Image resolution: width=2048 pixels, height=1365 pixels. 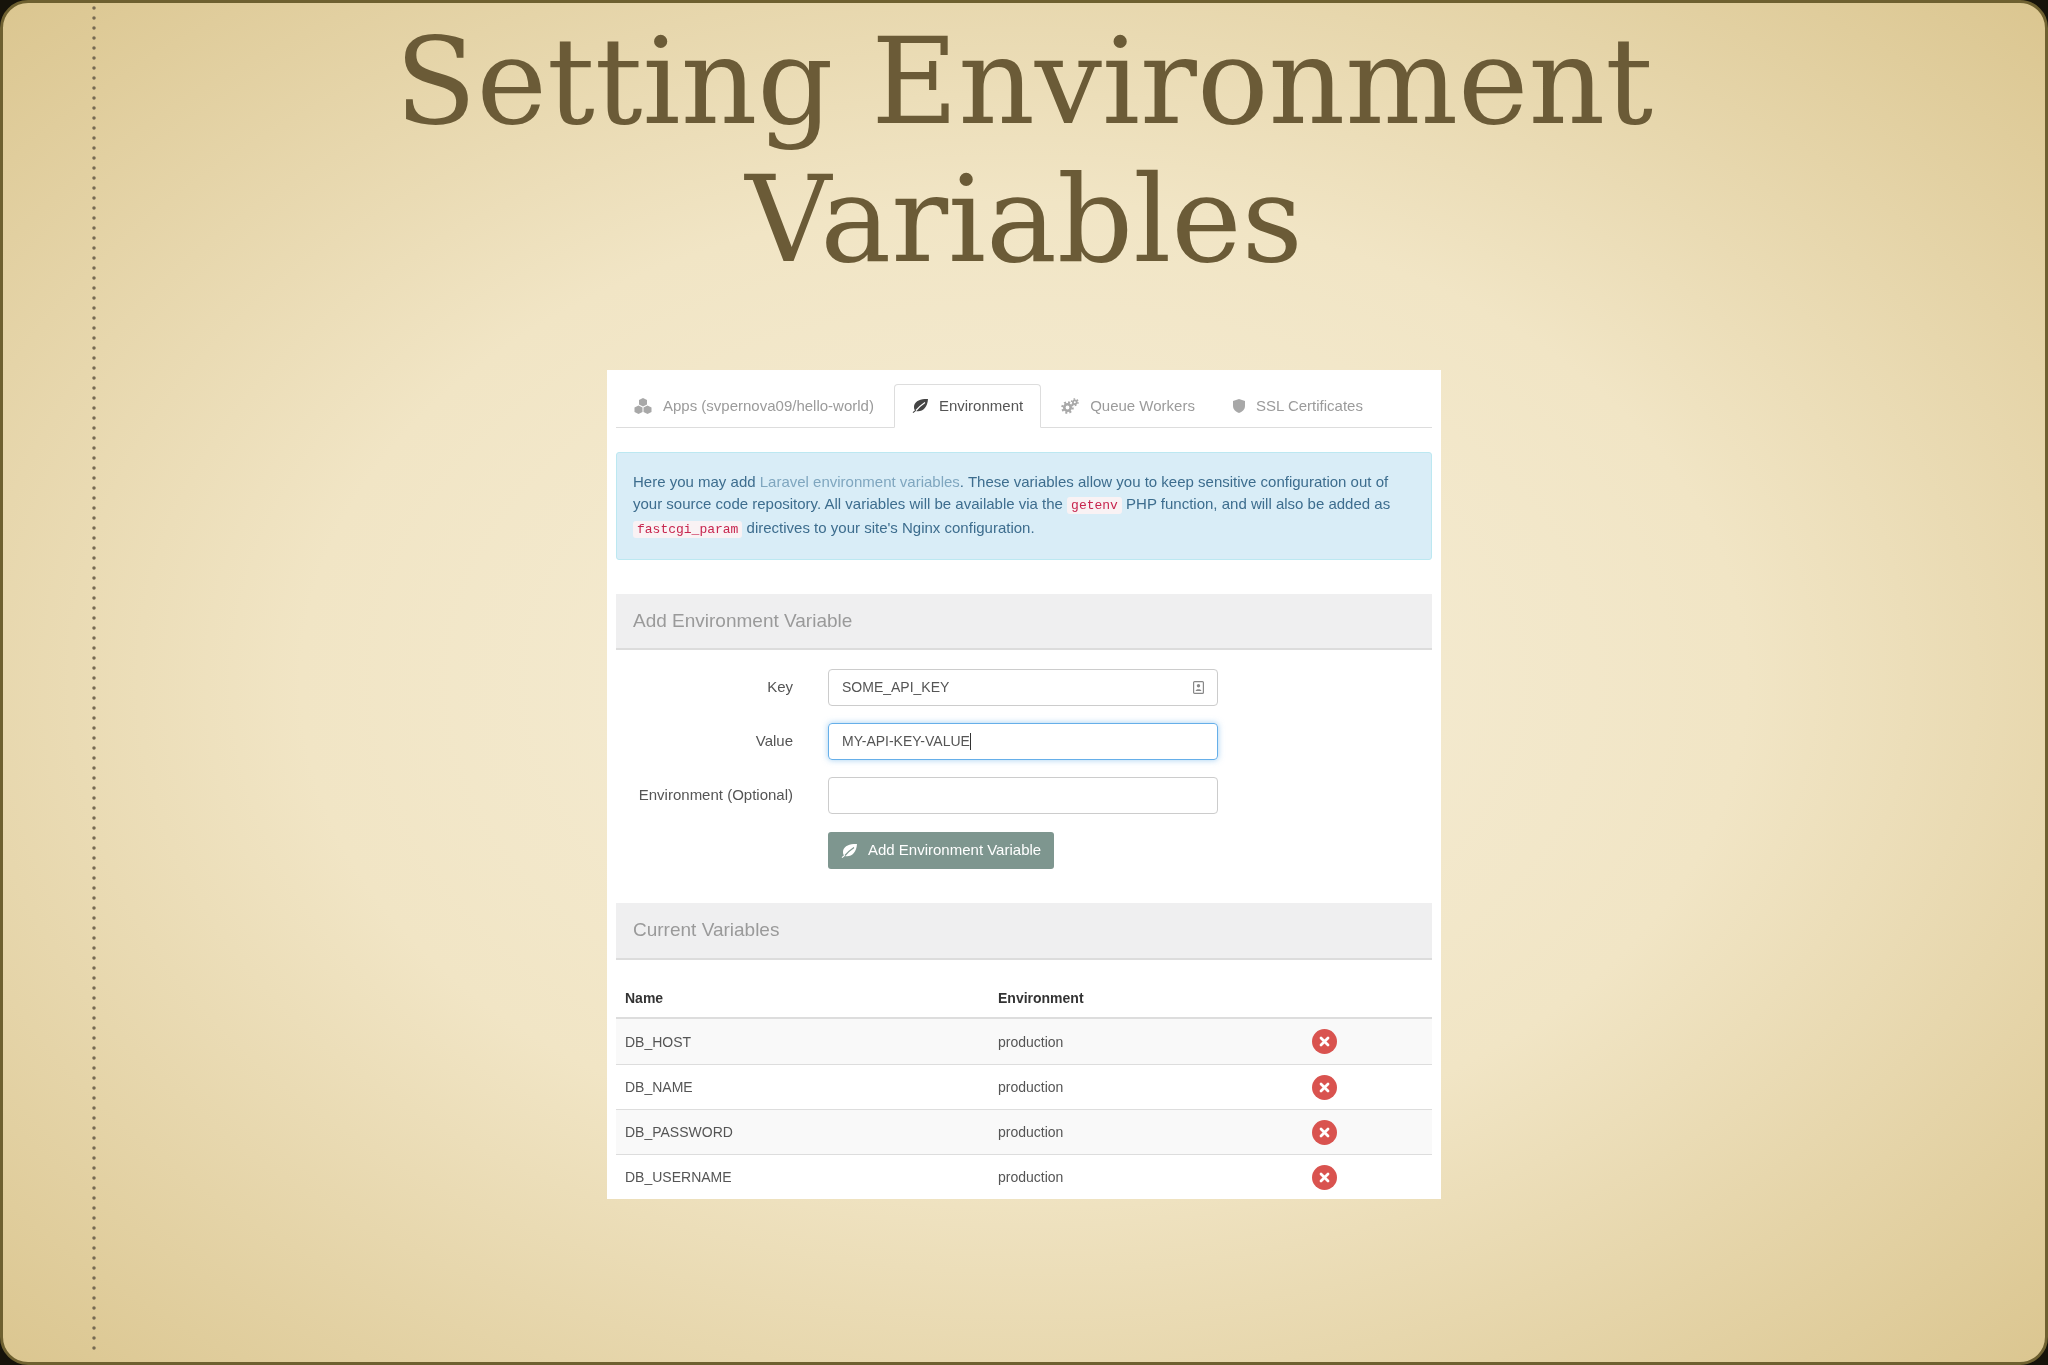 I want to click on table-cell: DB_PASSWORD, so click(x=679, y=1132).